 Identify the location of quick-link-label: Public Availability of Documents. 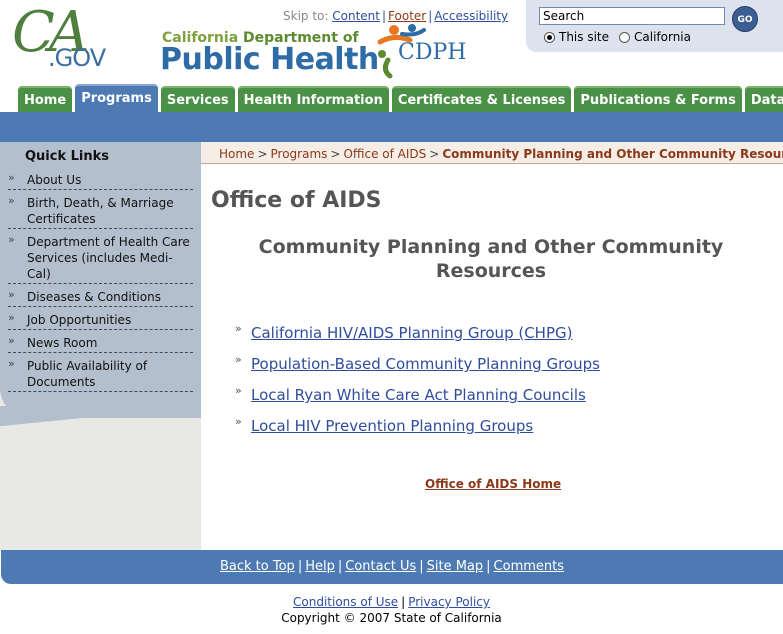
(87, 374).